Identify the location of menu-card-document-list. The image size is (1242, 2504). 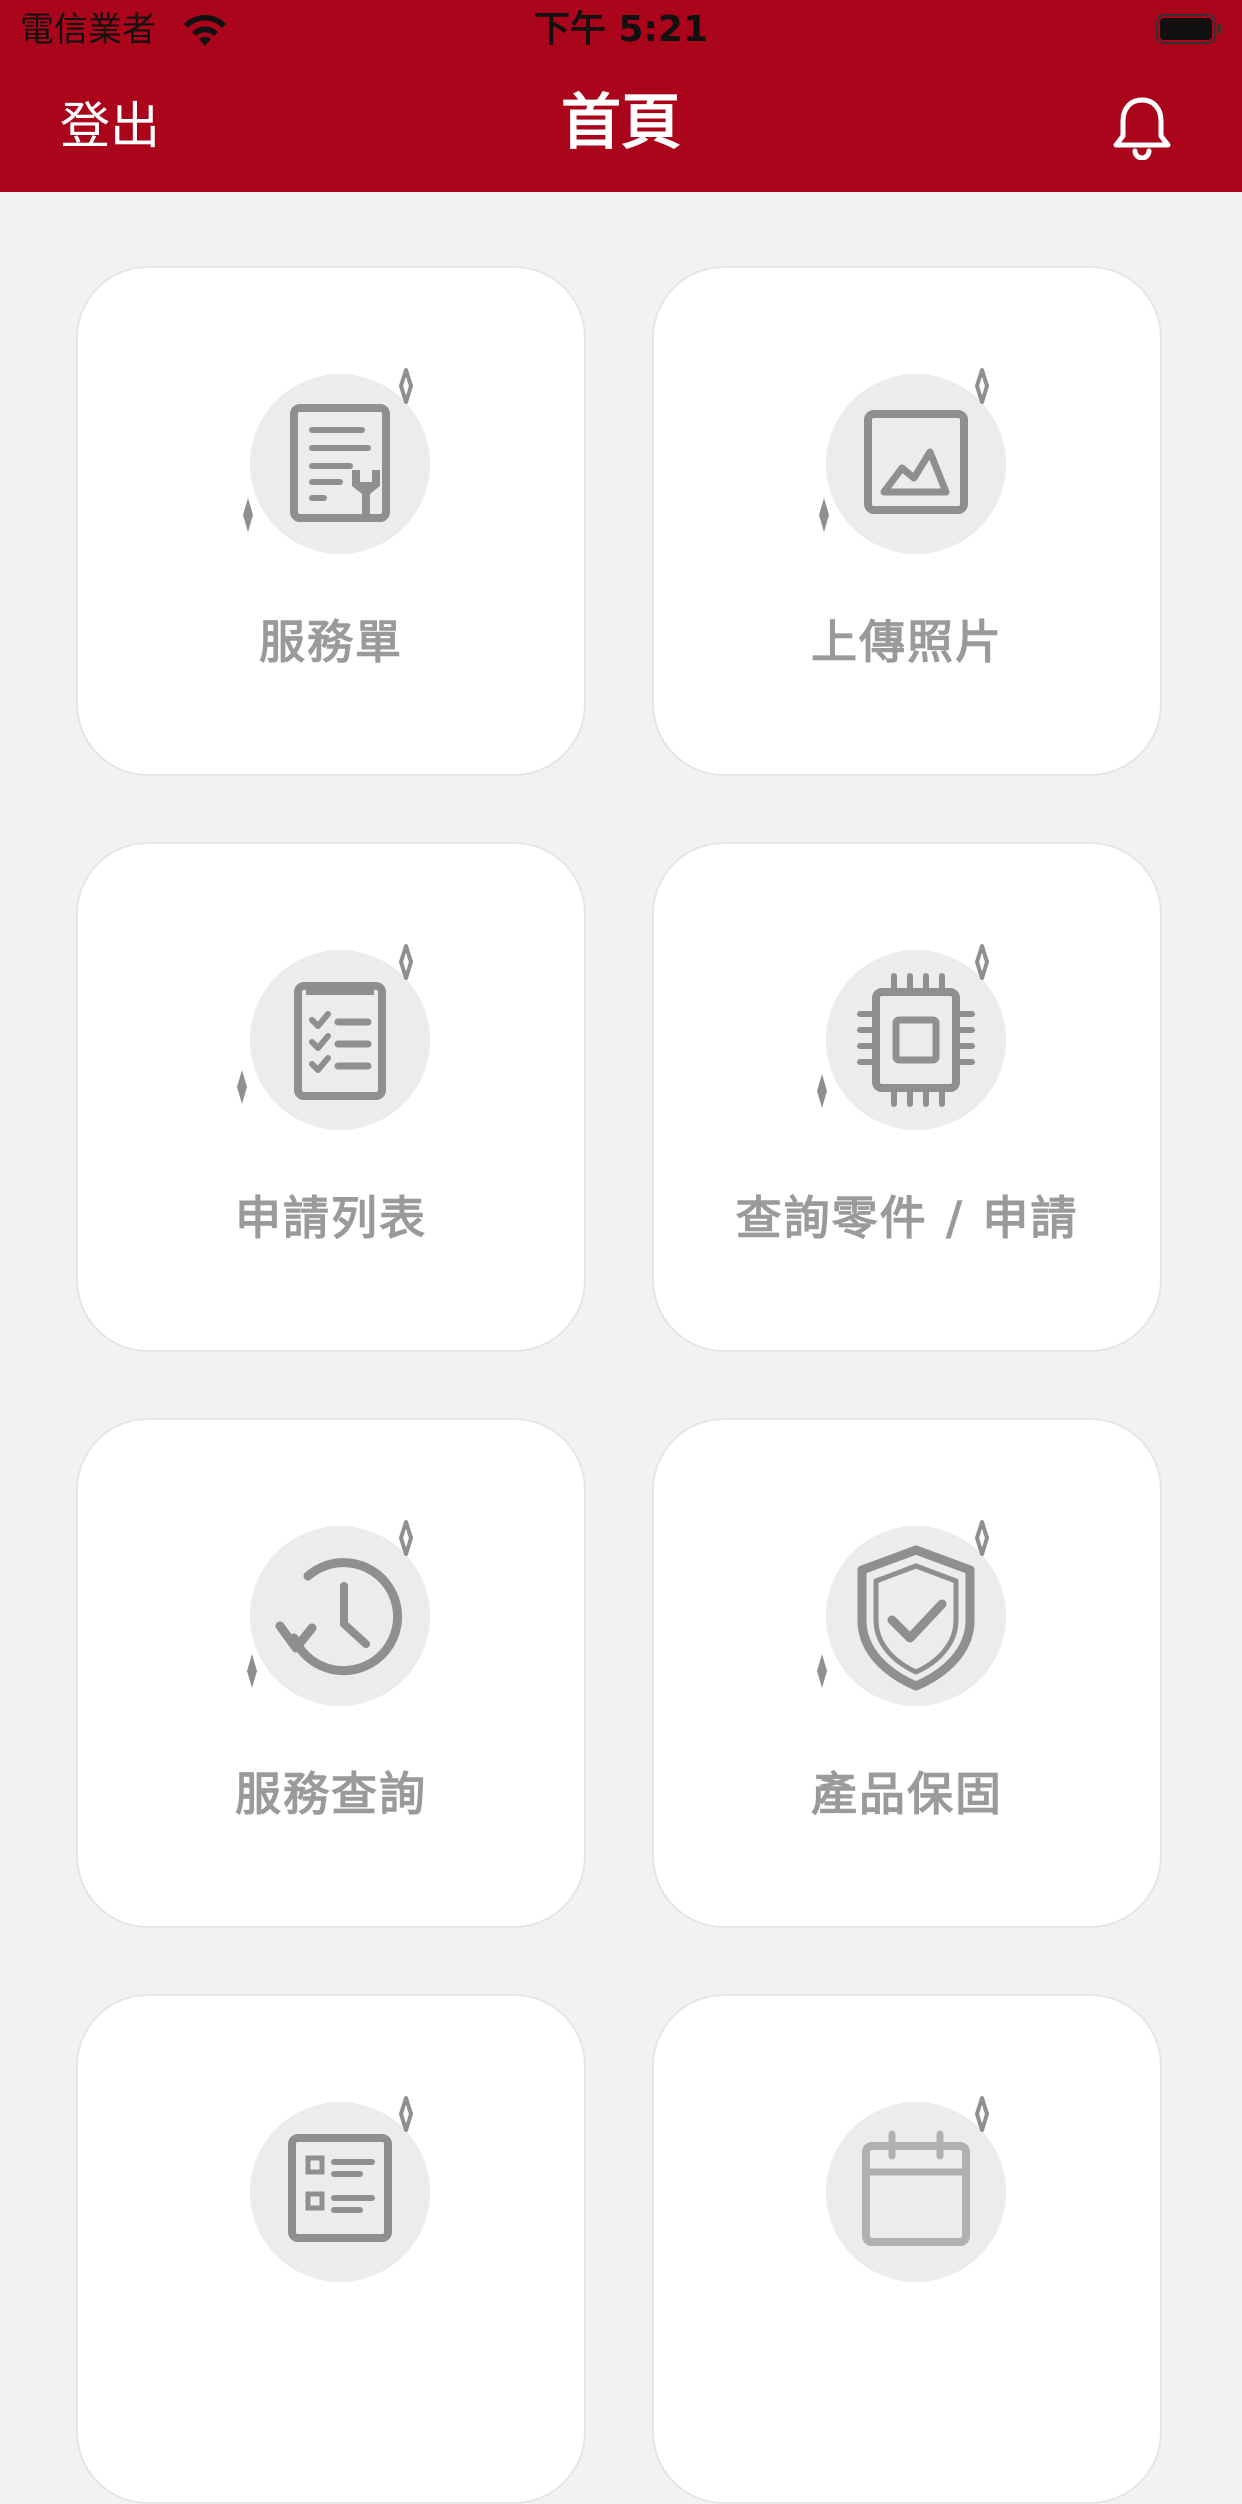
(331, 2249).